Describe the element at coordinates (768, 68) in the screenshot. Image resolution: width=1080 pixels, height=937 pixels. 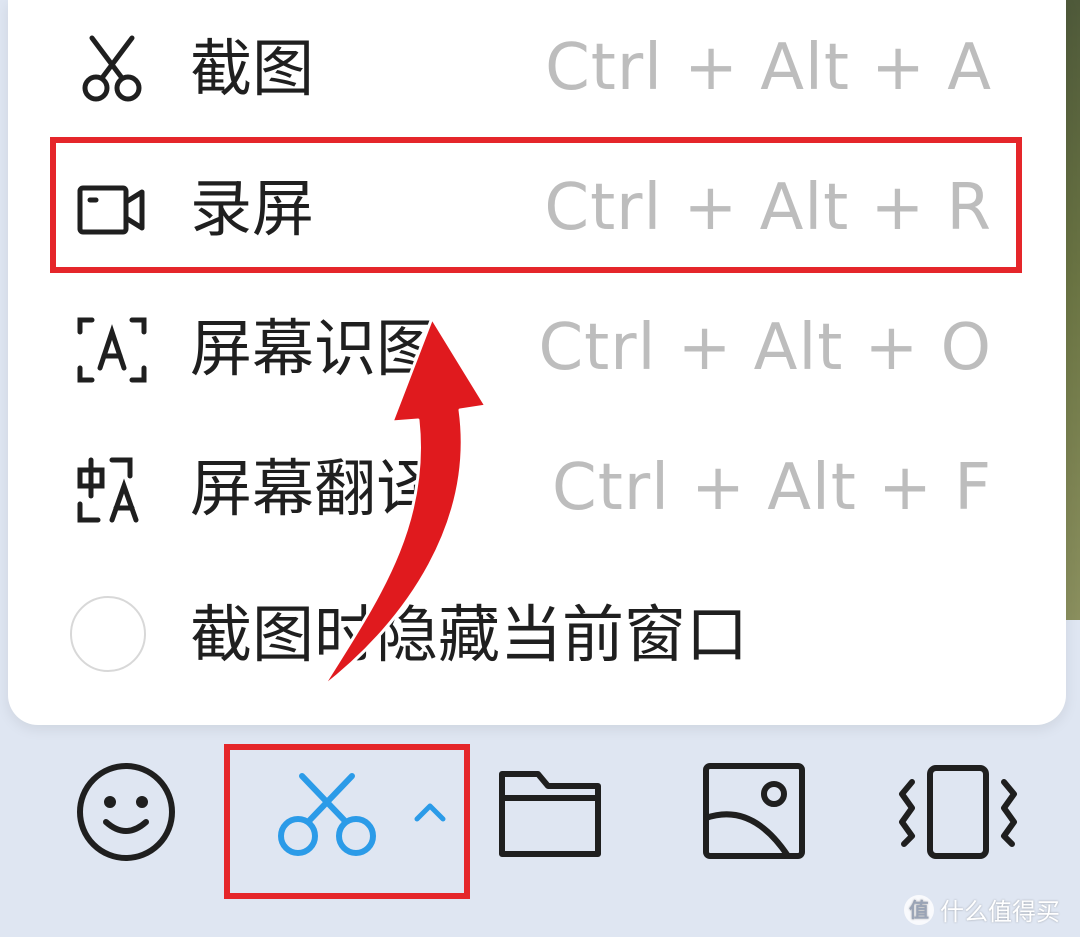
I see `menu-item-shortcut: Ctrl + Alt + A` at that location.